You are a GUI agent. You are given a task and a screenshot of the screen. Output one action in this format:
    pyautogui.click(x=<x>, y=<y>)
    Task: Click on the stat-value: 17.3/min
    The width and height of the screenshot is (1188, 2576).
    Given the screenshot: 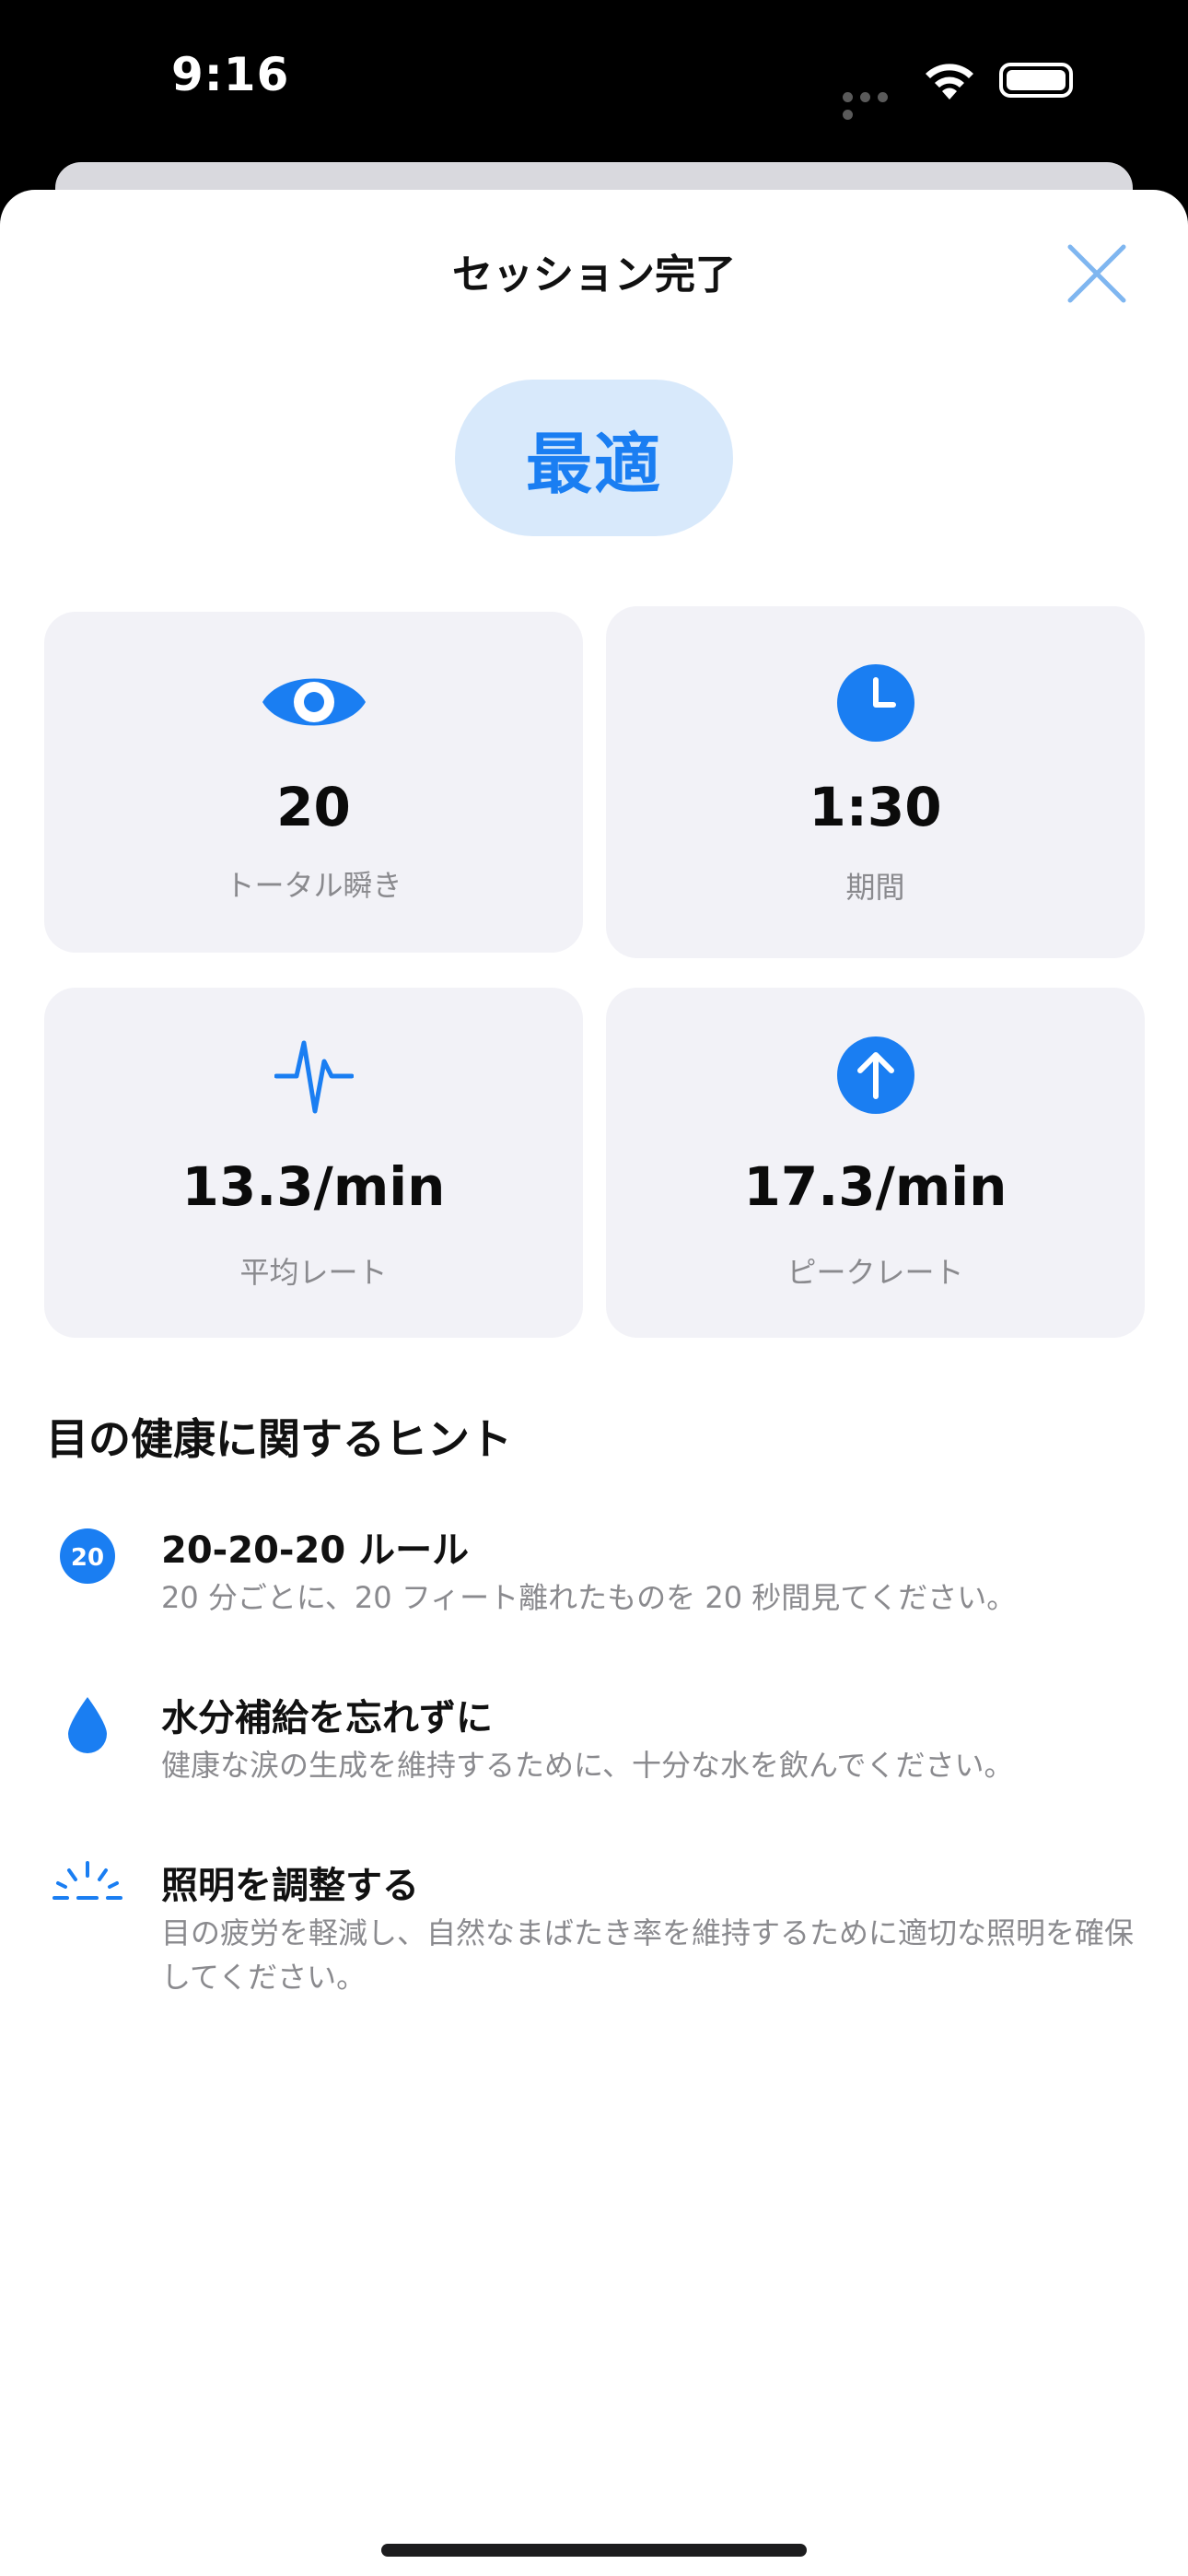 What is the action you would take?
    pyautogui.click(x=875, y=1186)
    